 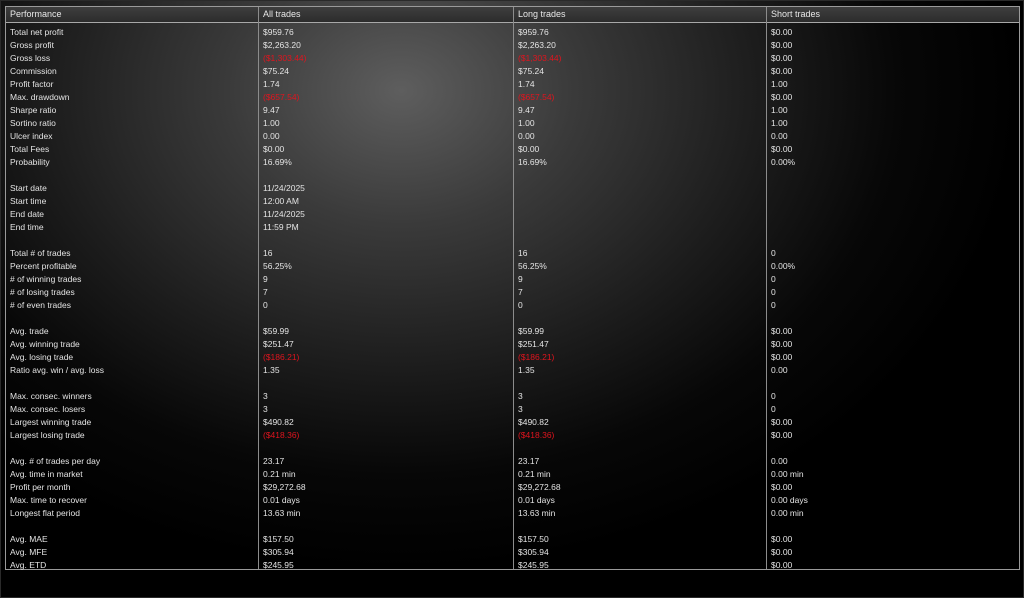 I want to click on table-row: Avg. # of trades per day 23.17 23.17 0.00, so click(x=512, y=461).